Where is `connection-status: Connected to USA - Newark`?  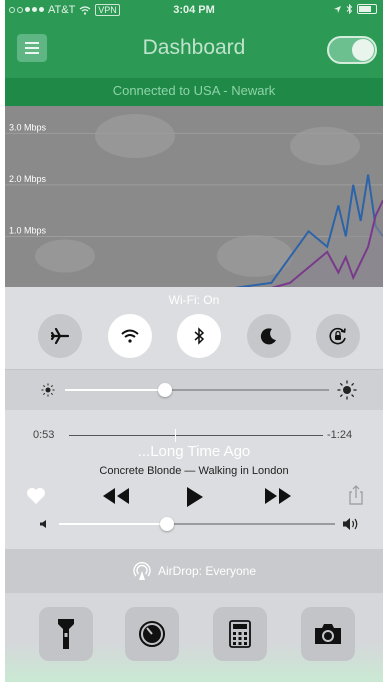 connection-status: Connected to USA - Newark is located at coordinates (194, 92).